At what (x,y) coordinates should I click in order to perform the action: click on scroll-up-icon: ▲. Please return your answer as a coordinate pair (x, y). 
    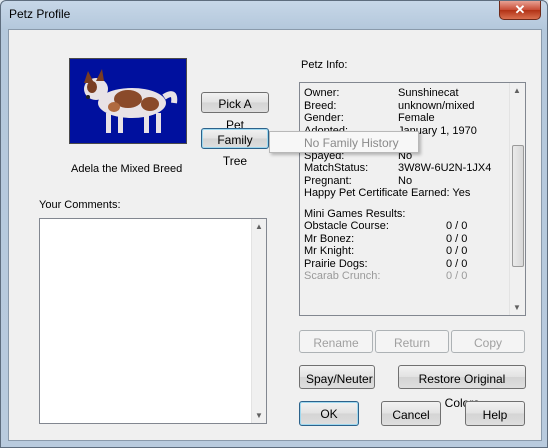
    Looking at the image, I should click on (259, 226).